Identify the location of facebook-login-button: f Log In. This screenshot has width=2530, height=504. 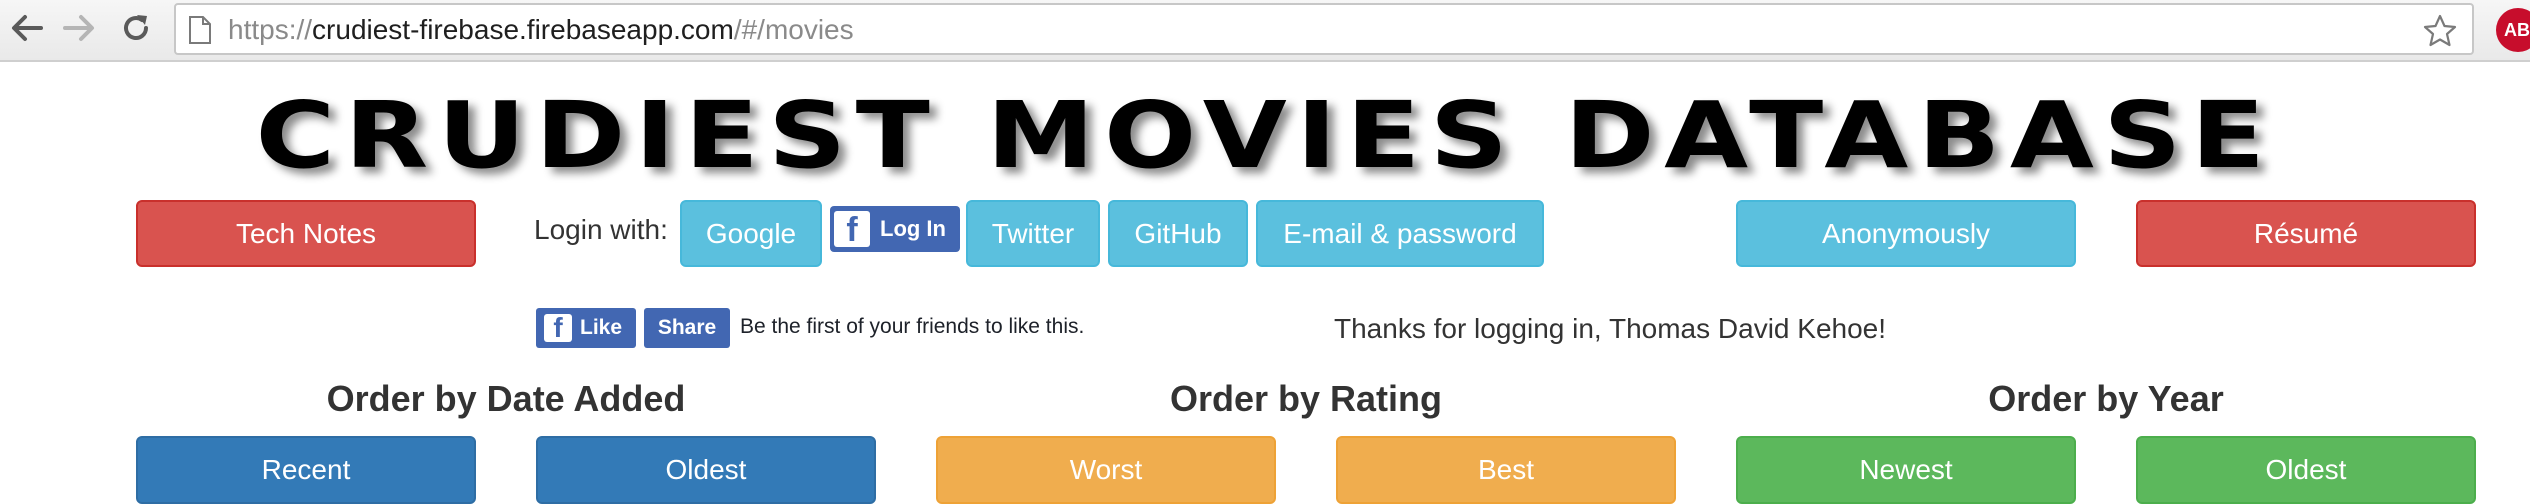
(895, 229).